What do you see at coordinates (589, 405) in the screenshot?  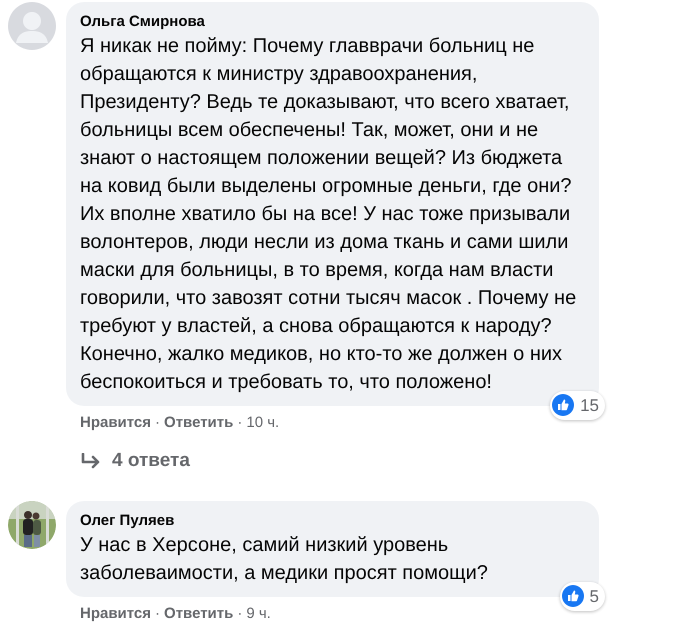 I see `reaction-count: 15` at bounding box center [589, 405].